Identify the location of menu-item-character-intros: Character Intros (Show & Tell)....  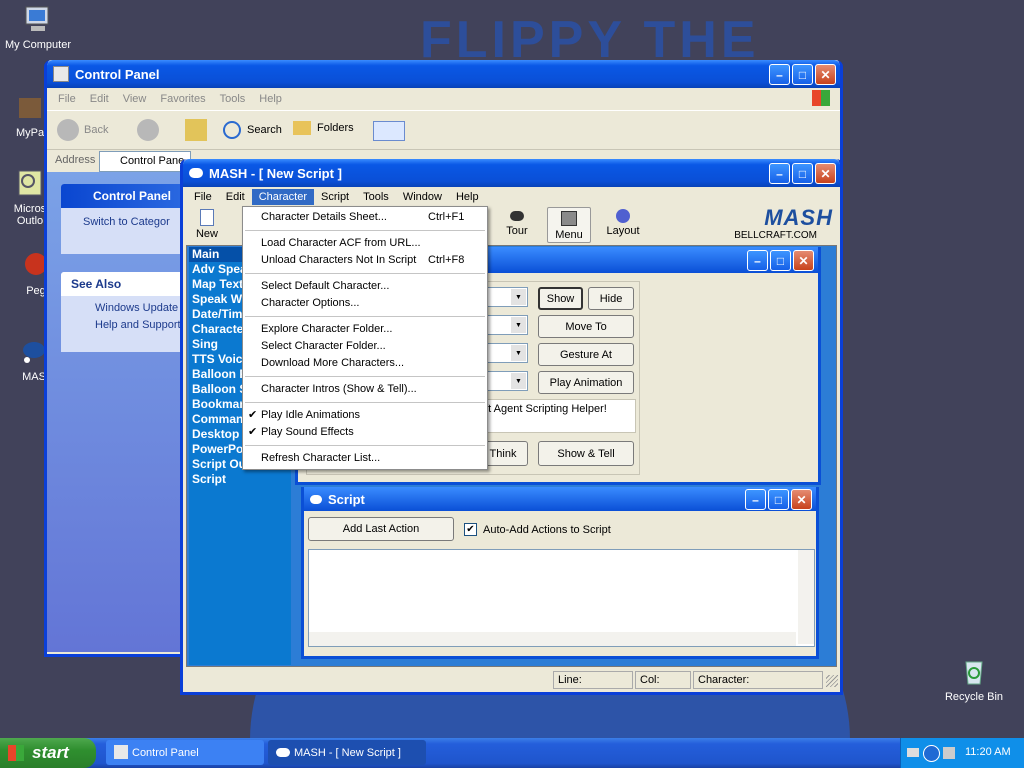
(365, 389).